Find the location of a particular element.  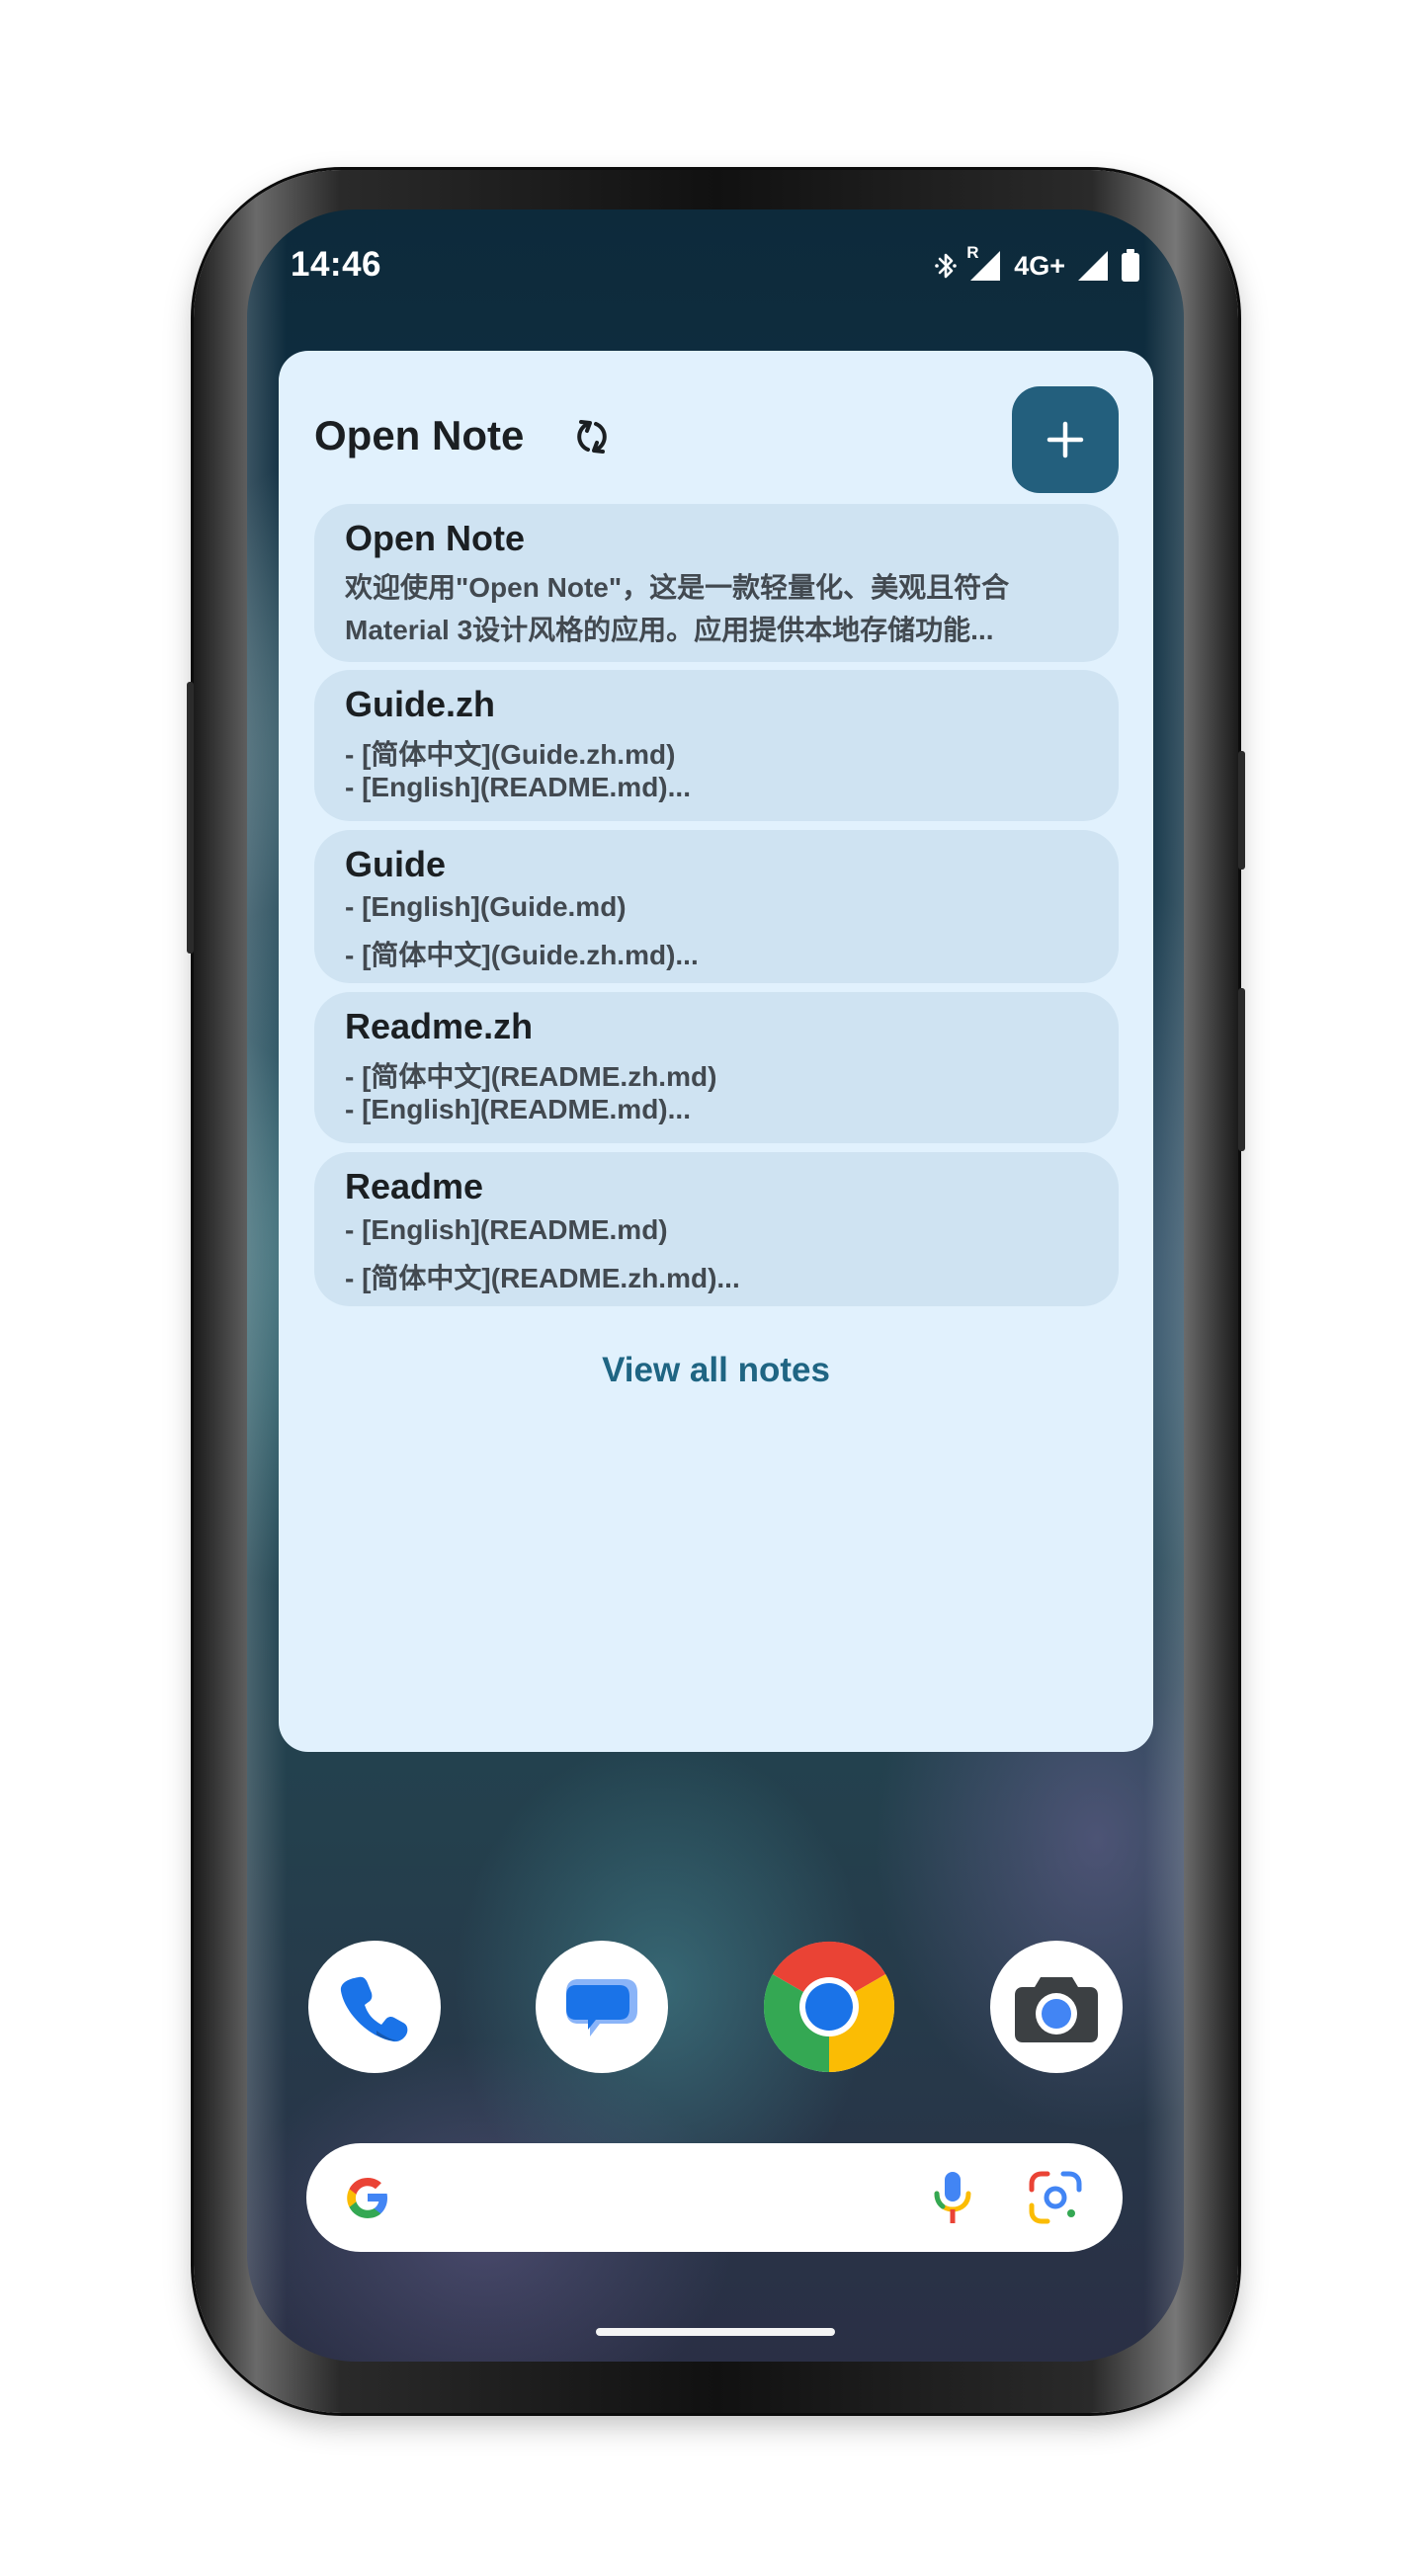

camera-app is located at coordinates (1056, 2007).